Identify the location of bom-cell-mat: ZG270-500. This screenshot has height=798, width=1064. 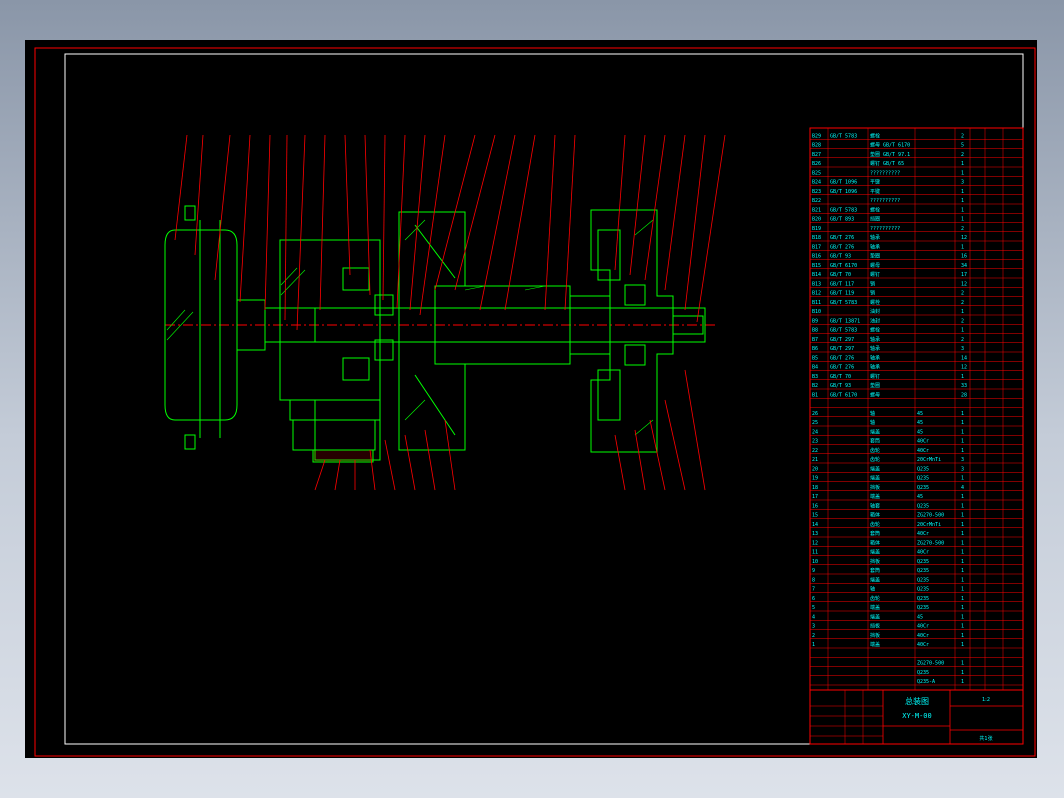
(930, 664).